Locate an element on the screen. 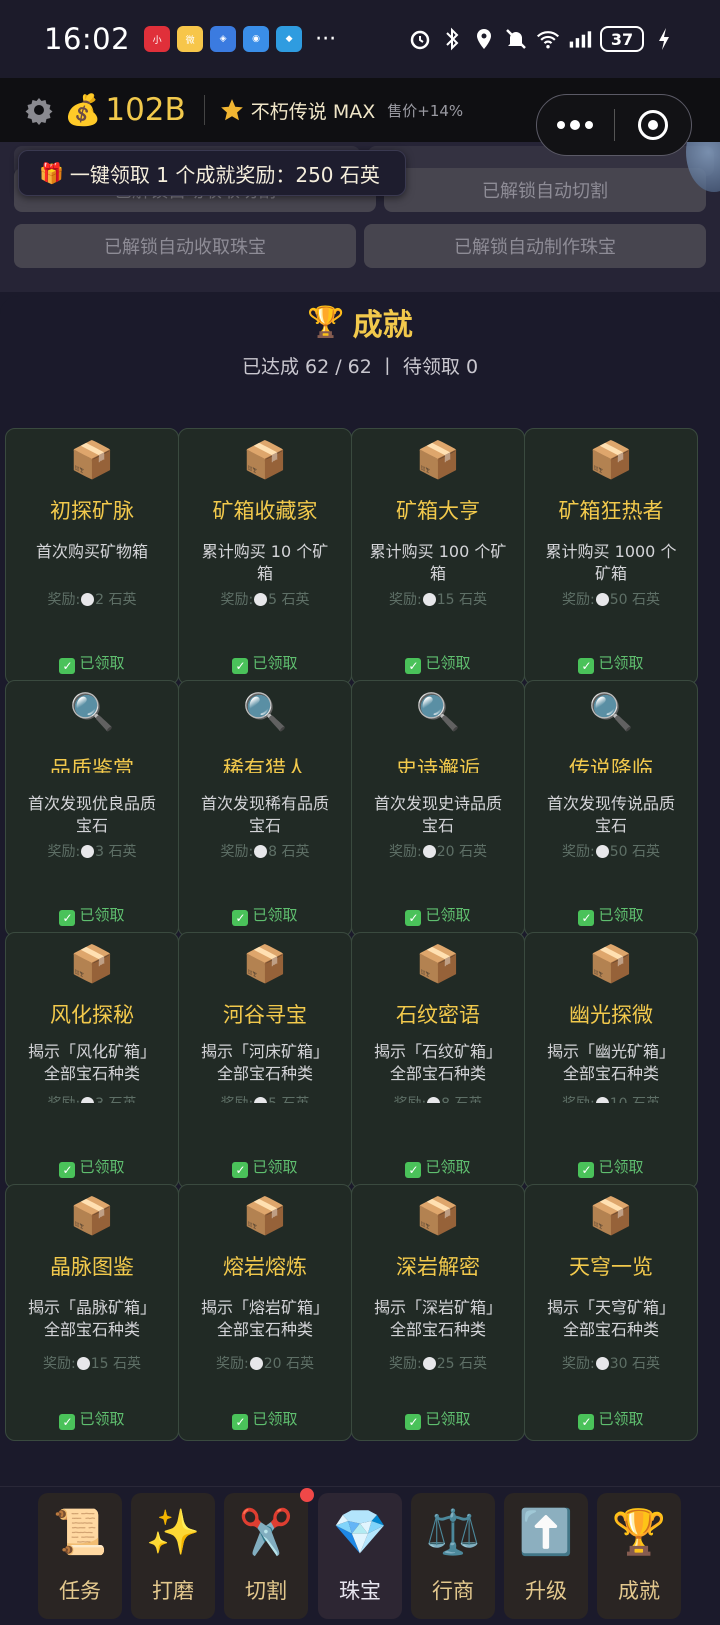 This screenshot has height=1625, width=720. achievement-card: 📦 熔岩熔炼 揭示「熔岩矿箱」全部宝石种类 奖励: 20 石英 ✓ 已领取 is located at coordinates (265, 1312).